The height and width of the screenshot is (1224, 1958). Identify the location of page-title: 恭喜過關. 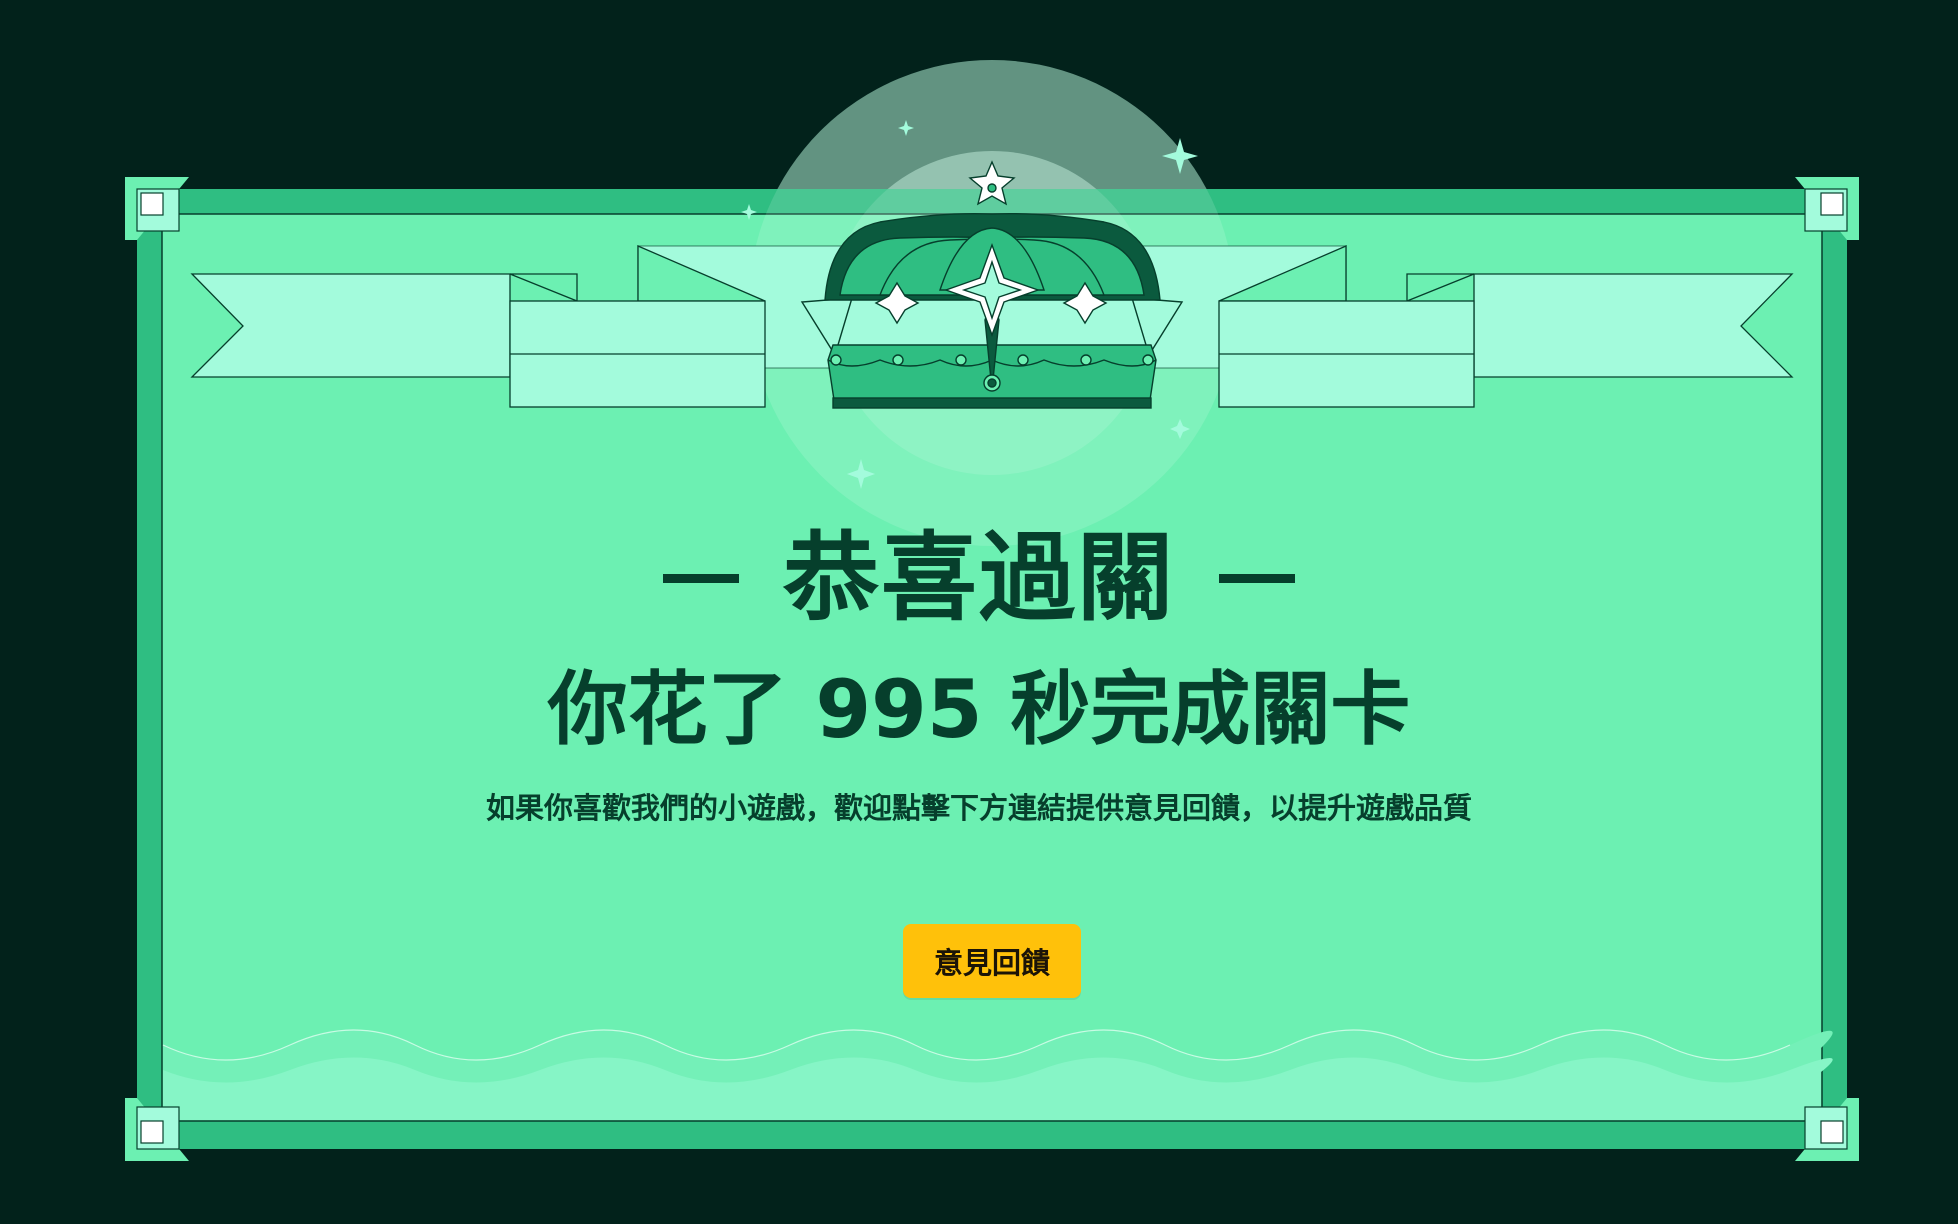
(979, 569).